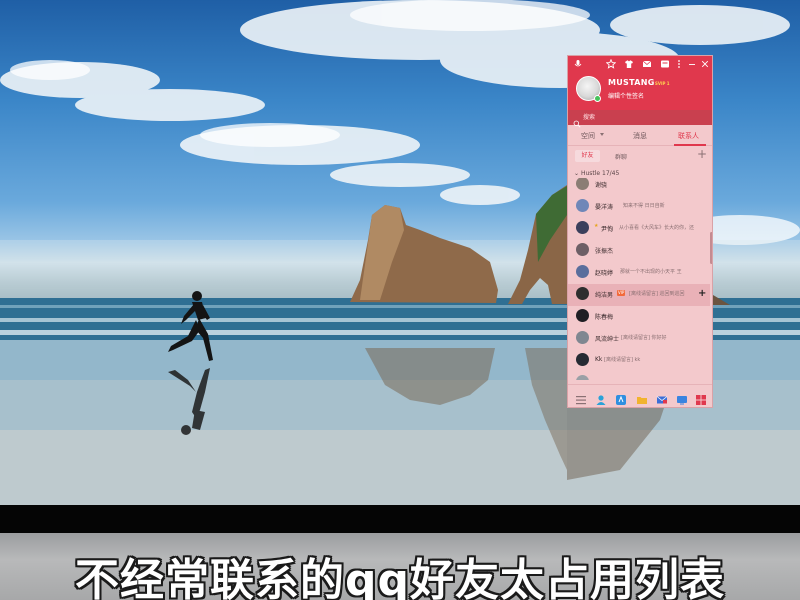  I want to click on list-item: 赵晓婷 那就一个不出现的小天平 王, so click(639, 273).